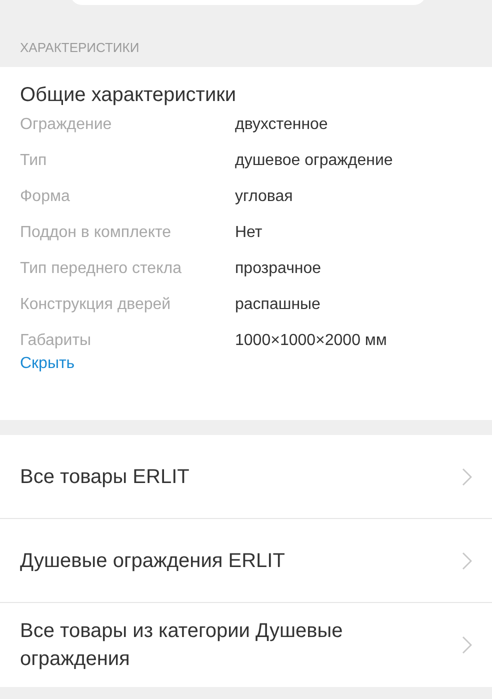 This screenshot has width=492, height=699. What do you see at coordinates (96, 305) in the screenshot?
I see `spec-label: Конструкция дверей` at bounding box center [96, 305].